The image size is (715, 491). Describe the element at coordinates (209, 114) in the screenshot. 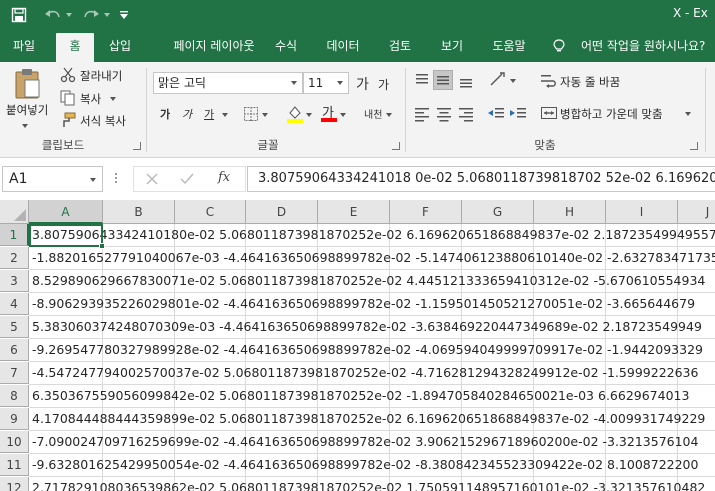

I see `underline-button: 가` at that location.